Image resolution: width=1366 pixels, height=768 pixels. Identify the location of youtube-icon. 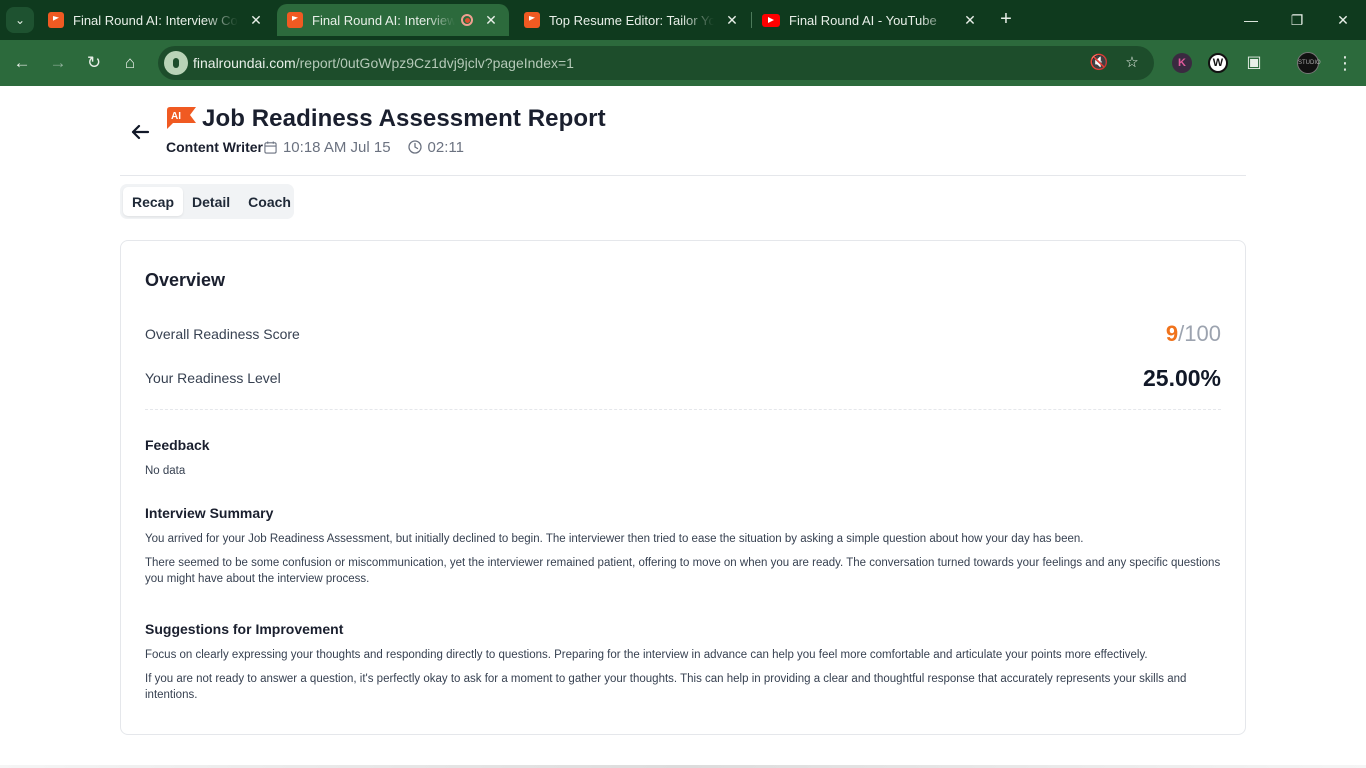
(771, 20).